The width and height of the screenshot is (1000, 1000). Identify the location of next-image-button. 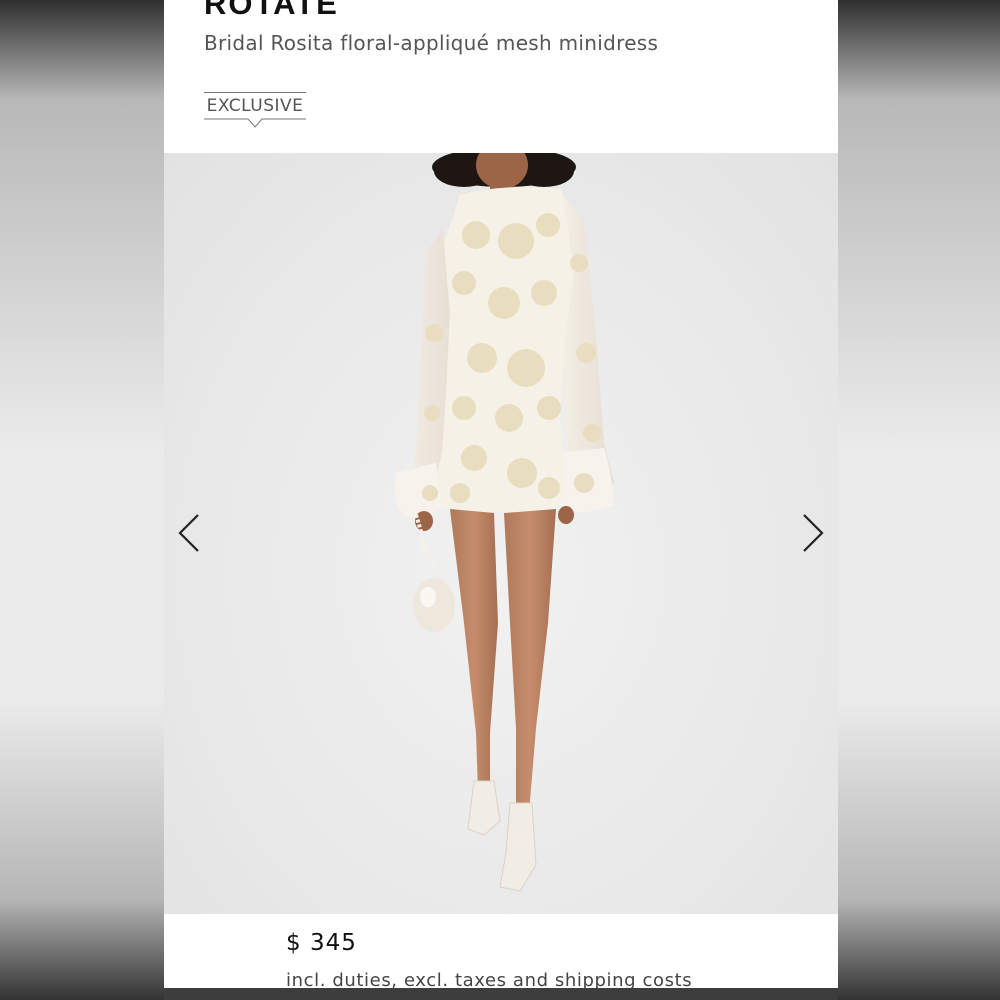
(812, 533).